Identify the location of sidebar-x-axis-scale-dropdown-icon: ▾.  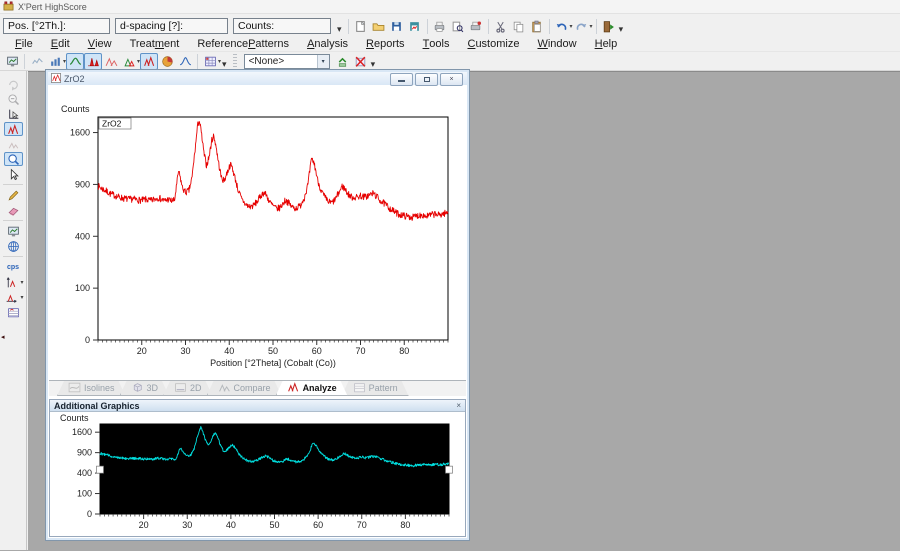
(21, 297).